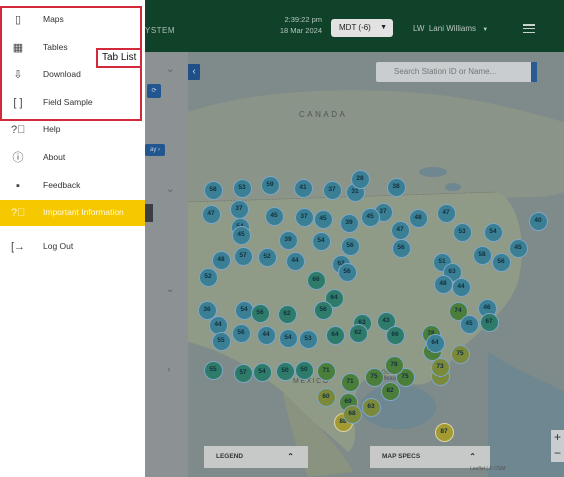  I want to click on clock-date: 18 Mar 2024, so click(300, 30).